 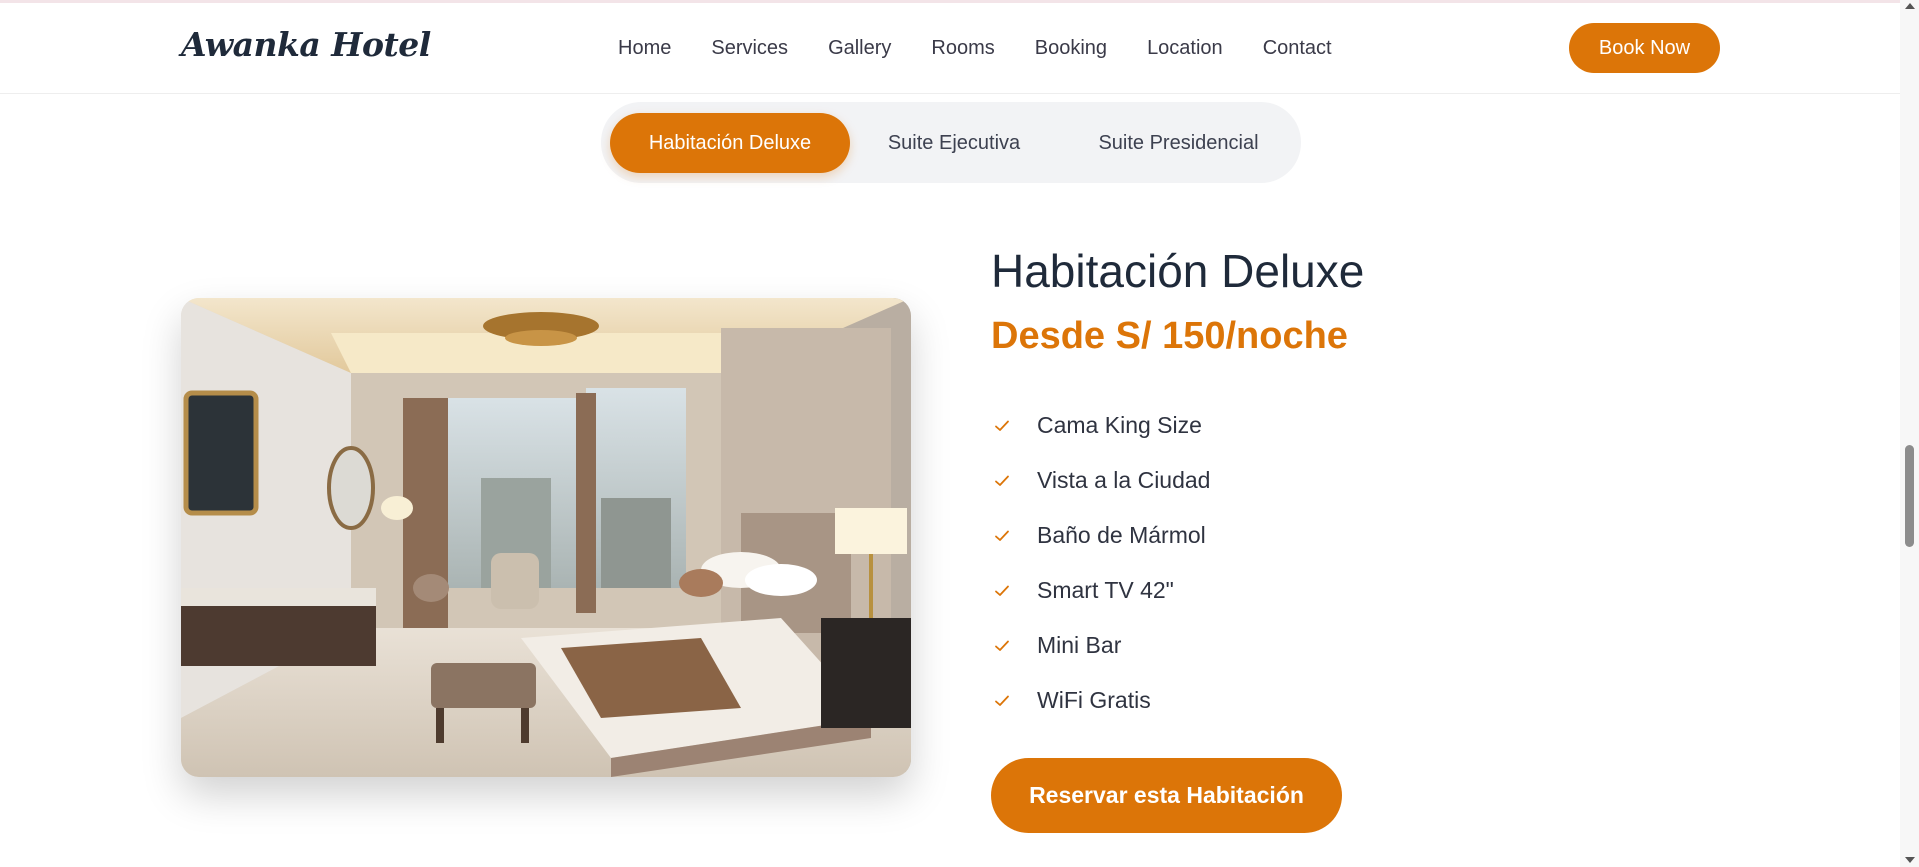 I want to click on tab-habitacion-deluxe: Habitación Deluxe, so click(x=730, y=143).